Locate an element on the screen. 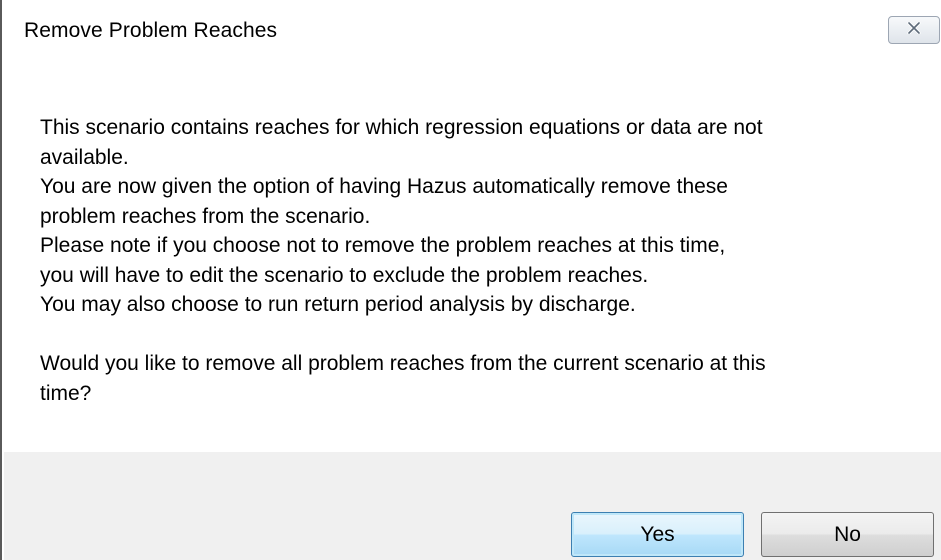 This screenshot has height=560, width=941. yes-button: Yes is located at coordinates (657, 534).